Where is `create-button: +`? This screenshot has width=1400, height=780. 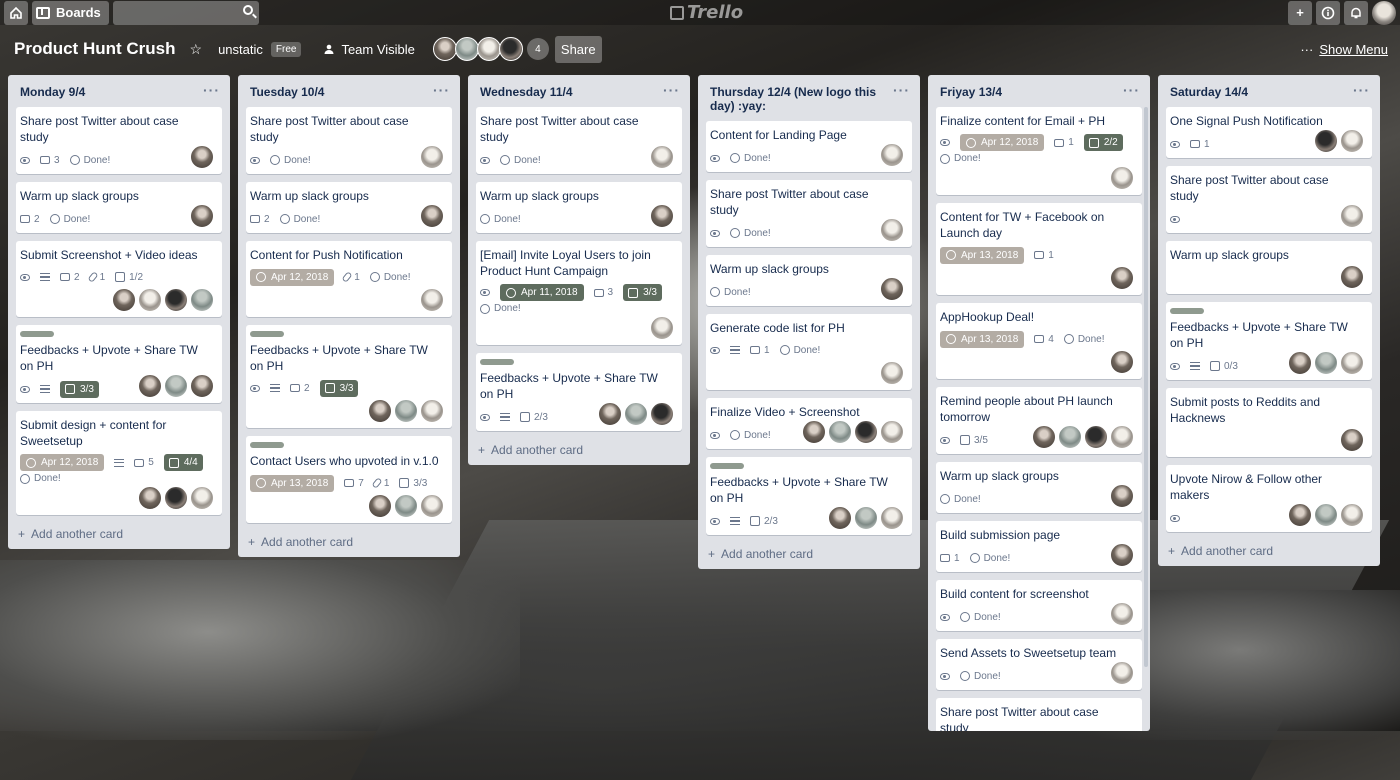
create-button: + is located at coordinates (1300, 12).